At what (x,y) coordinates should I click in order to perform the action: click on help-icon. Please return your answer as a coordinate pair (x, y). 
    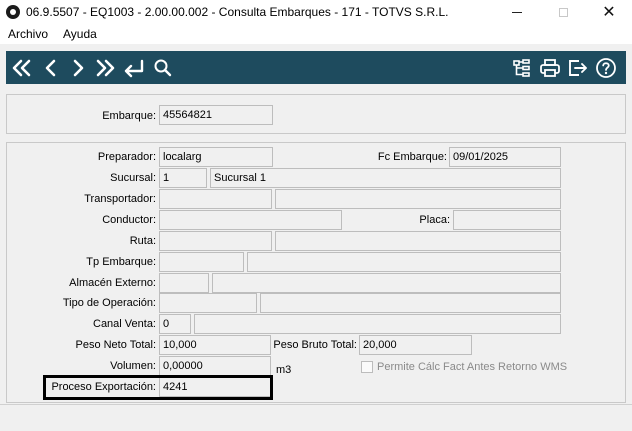
    Looking at the image, I should click on (606, 67).